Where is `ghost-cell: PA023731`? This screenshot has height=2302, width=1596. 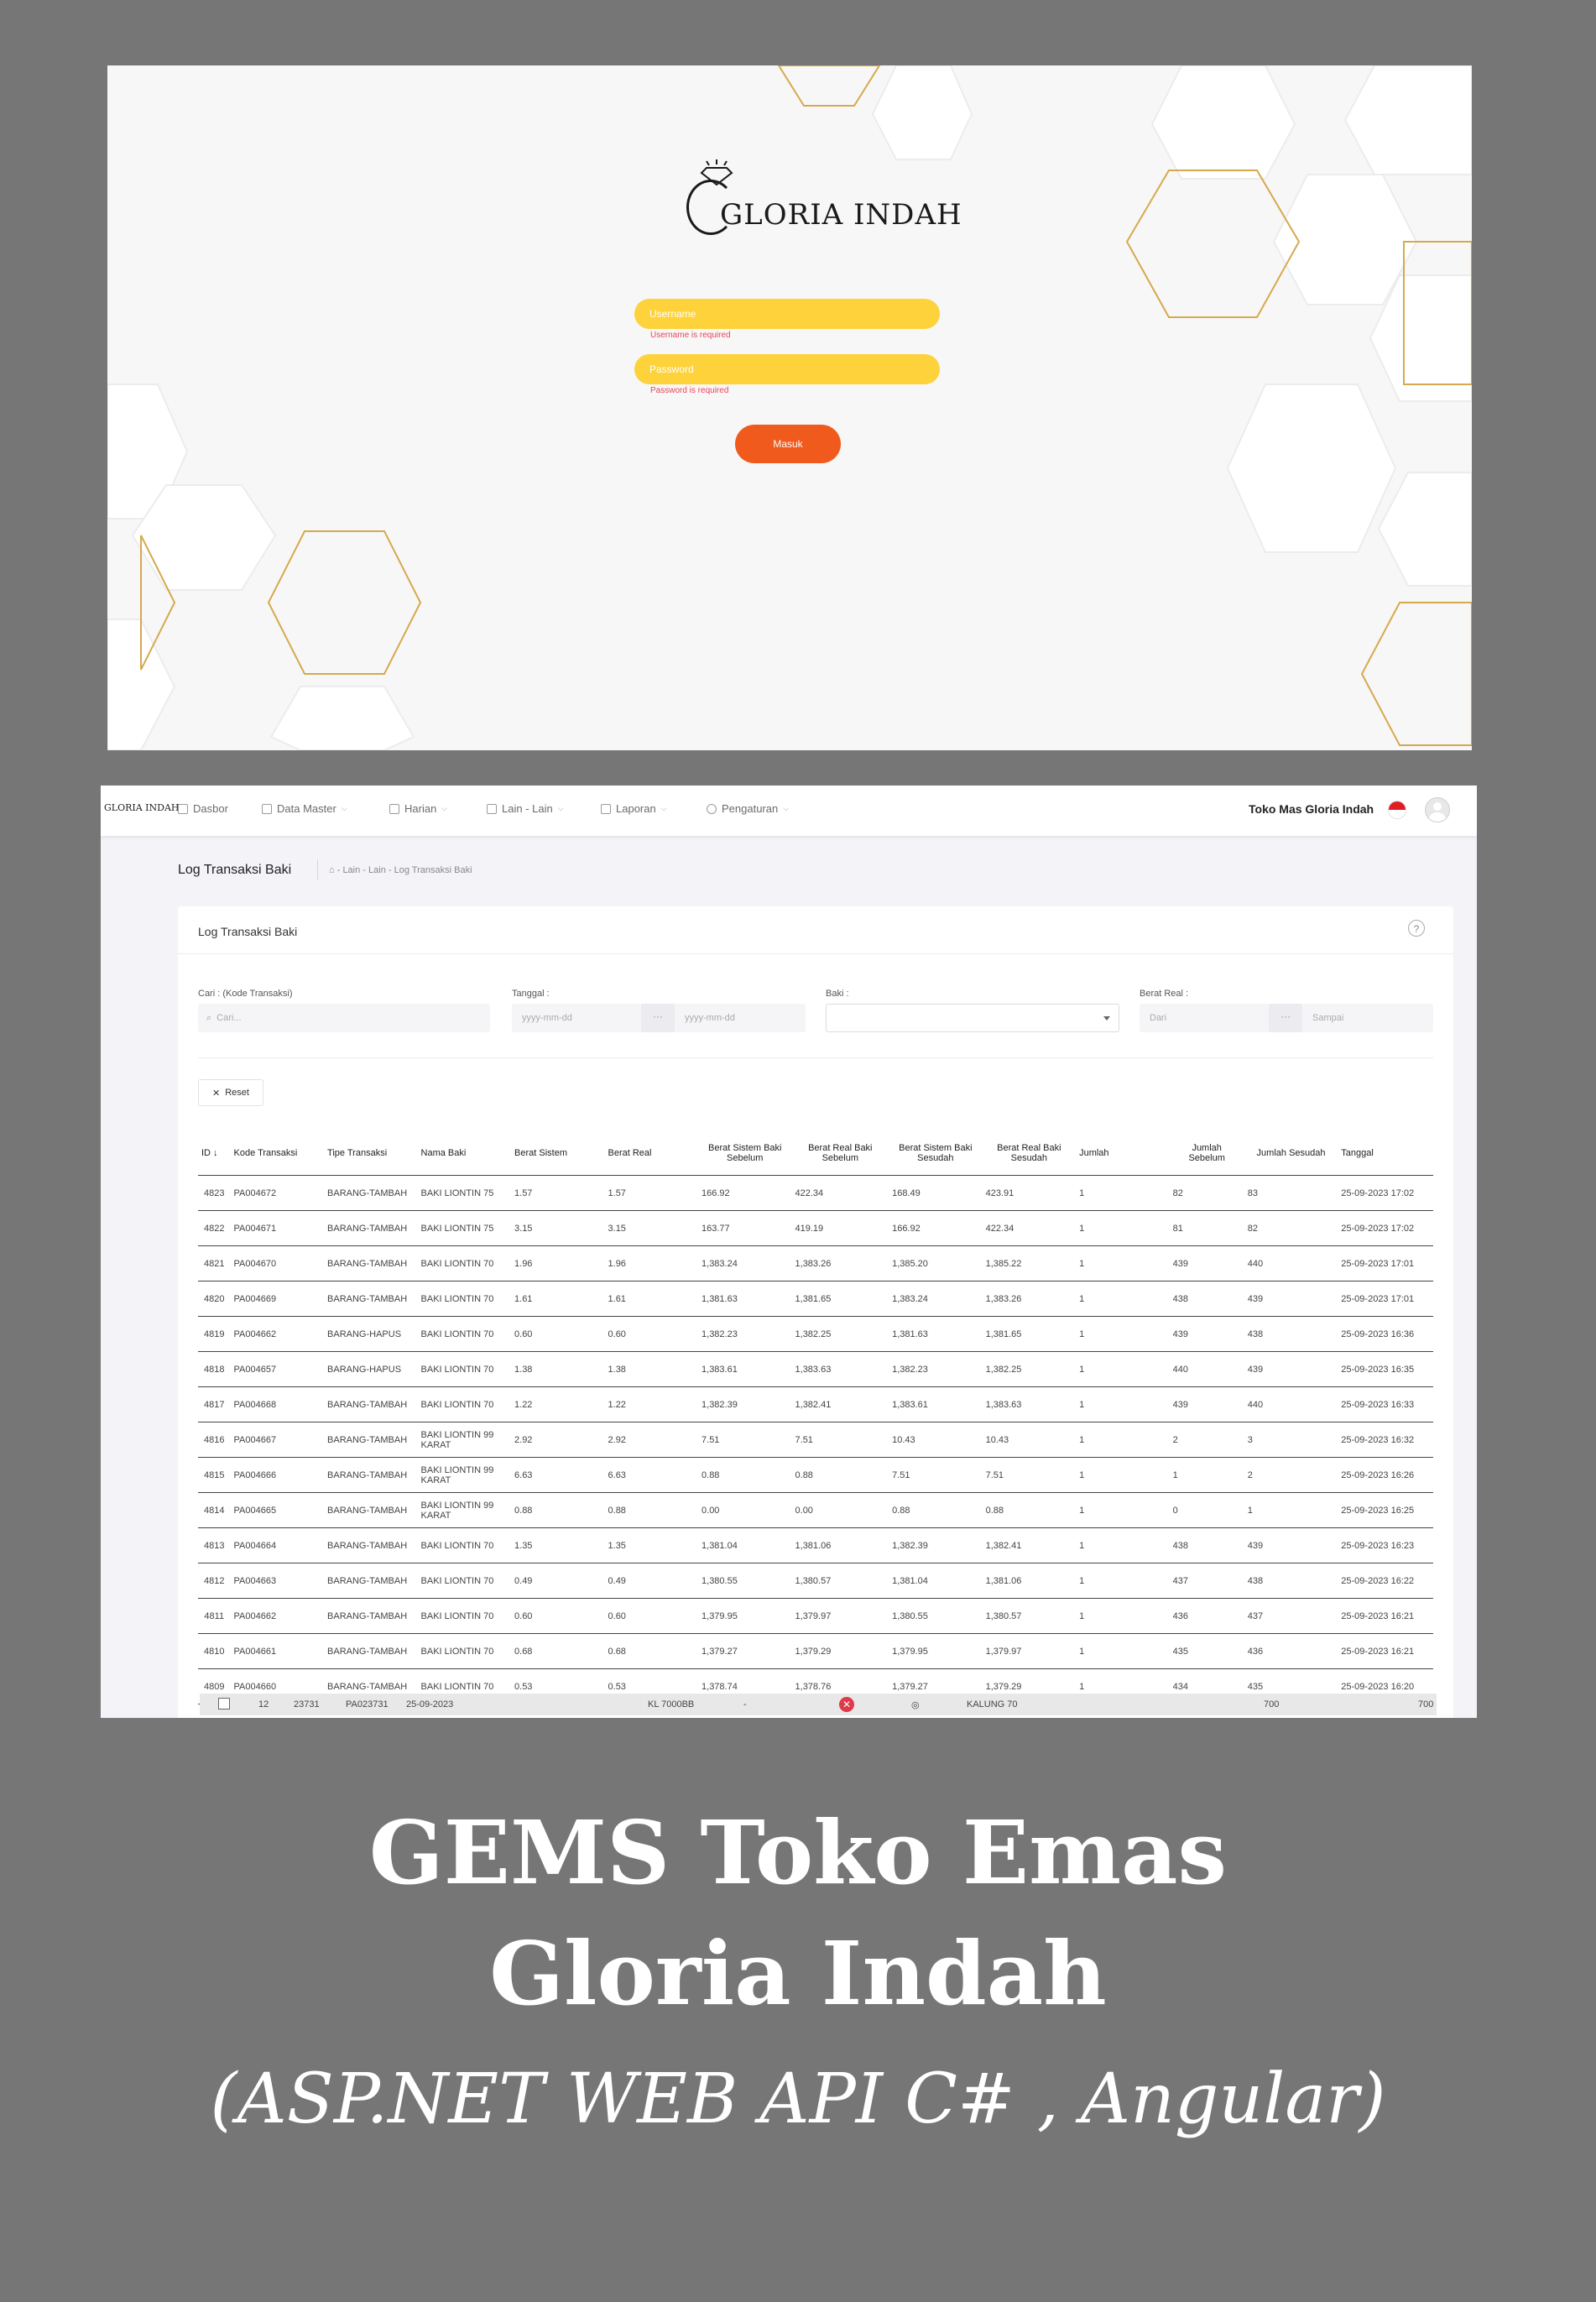
ghost-cell: PA023731 is located at coordinates (367, 1704).